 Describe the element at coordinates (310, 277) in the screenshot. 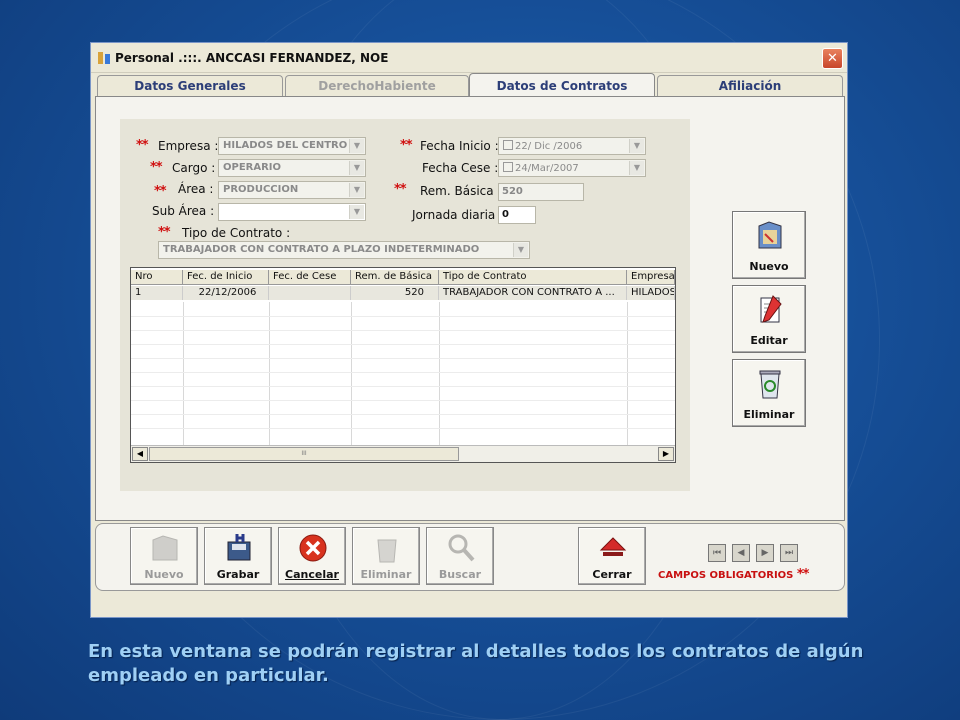

I see `column-header-fec-cese: Fec. de Cese` at that location.